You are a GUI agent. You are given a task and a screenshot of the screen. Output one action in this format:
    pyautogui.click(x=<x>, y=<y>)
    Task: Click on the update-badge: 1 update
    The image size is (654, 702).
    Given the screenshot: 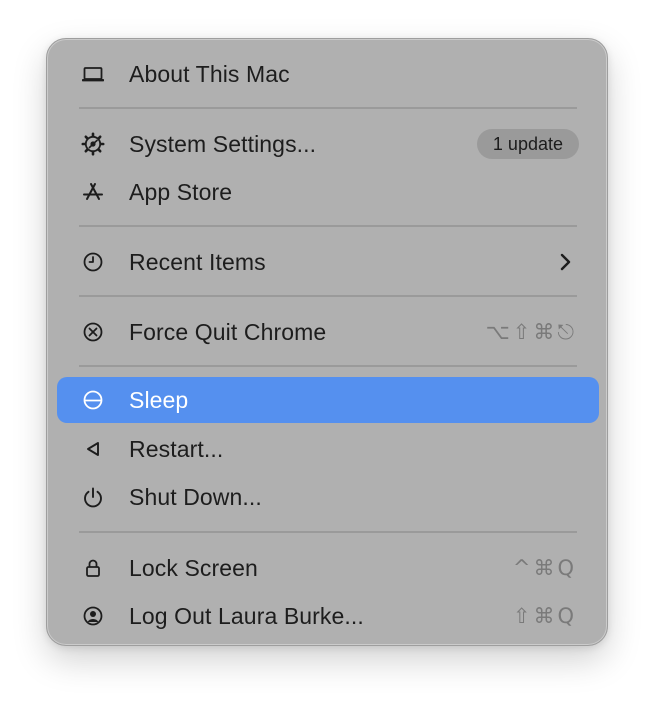 What is the action you would take?
    pyautogui.click(x=527, y=144)
    